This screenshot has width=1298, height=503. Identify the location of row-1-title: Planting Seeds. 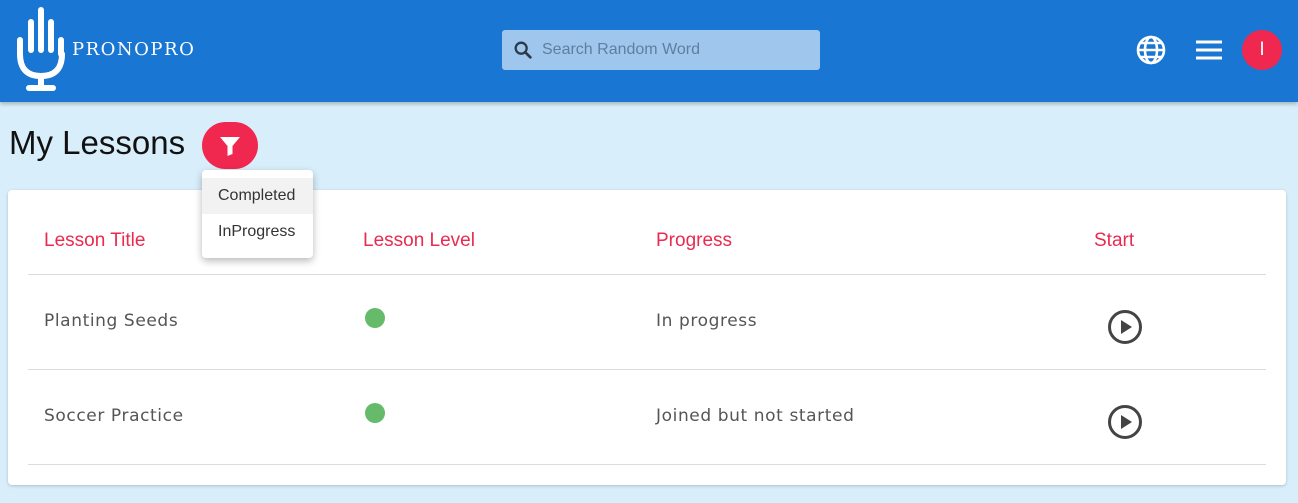
(111, 321).